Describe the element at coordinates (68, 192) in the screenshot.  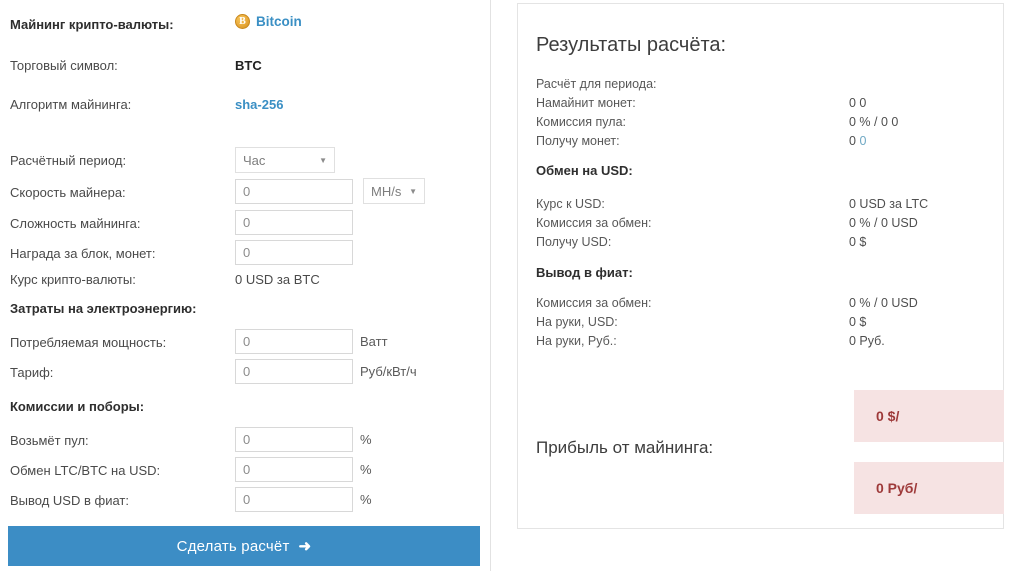
I see `label-hashrate: Скорость майнера:` at that location.